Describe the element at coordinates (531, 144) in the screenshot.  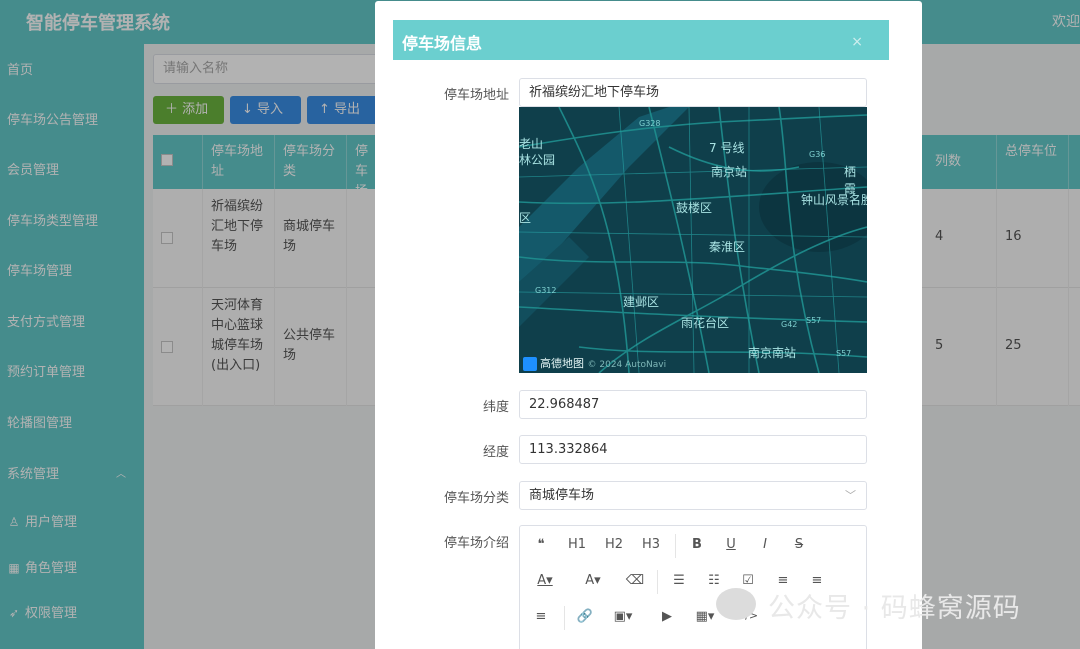
I see `map-label: 老山` at that location.